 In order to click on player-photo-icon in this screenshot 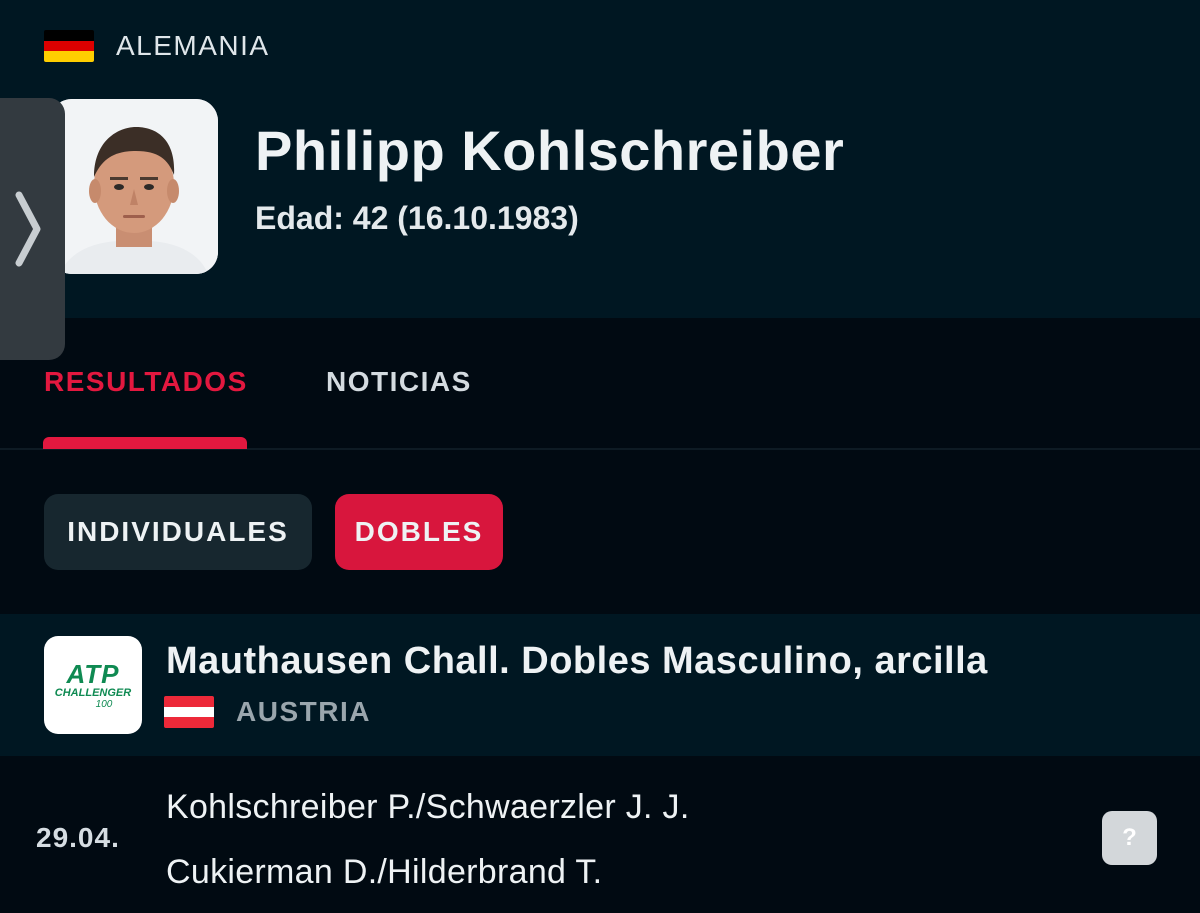, I will do `click(134, 186)`.